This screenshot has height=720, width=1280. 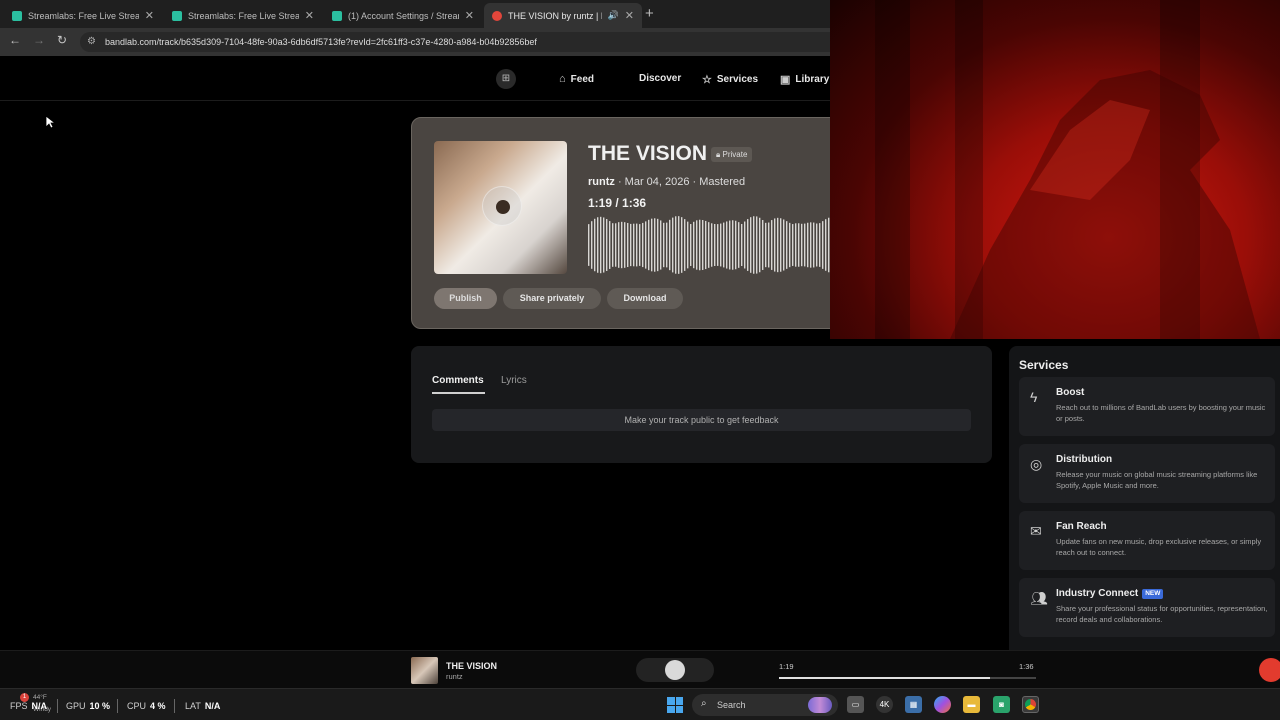 What do you see at coordinates (552, 298) in the screenshot?
I see `share-privately-button: Share privately` at bounding box center [552, 298].